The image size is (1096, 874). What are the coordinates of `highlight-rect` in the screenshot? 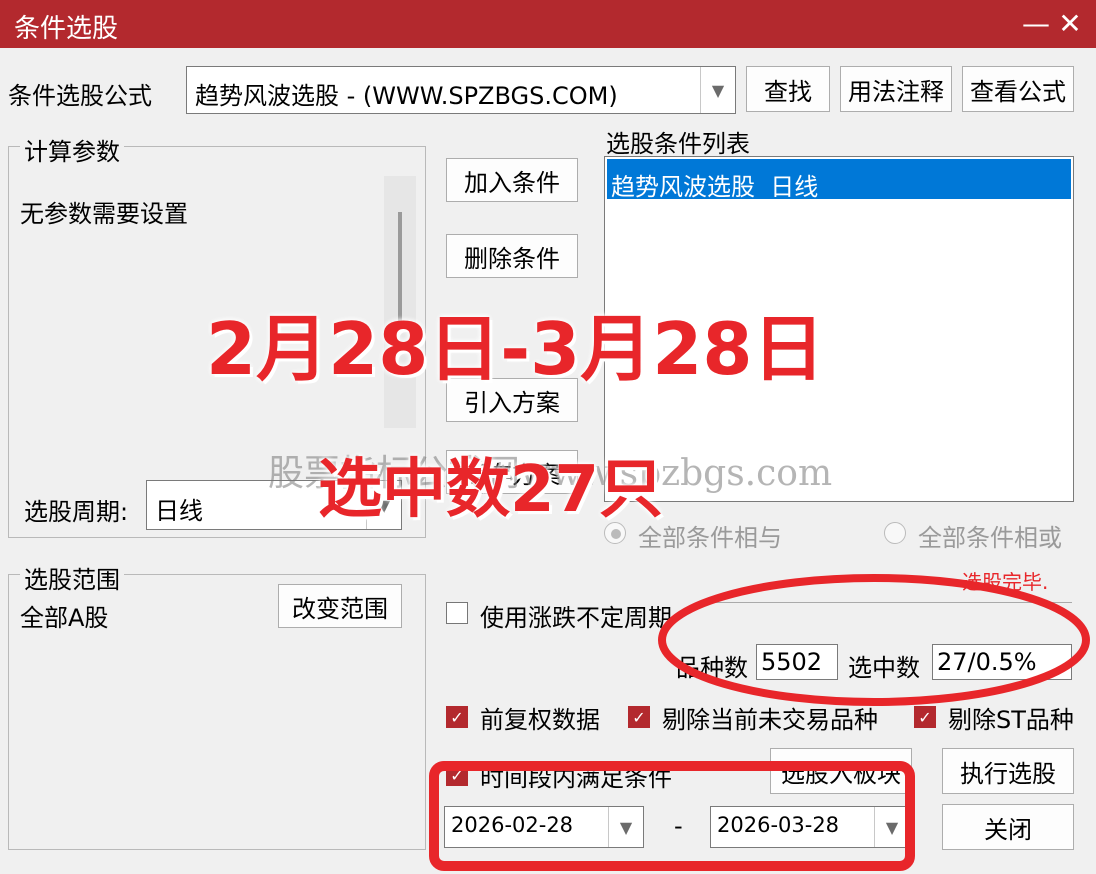 It's located at (672, 816).